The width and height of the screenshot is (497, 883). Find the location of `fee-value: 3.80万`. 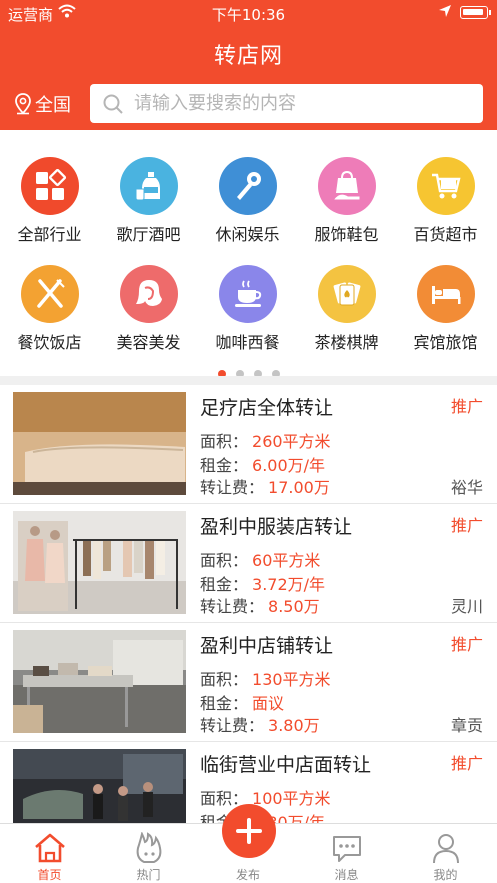

fee-value: 3.80万 is located at coordinates (294, 725).